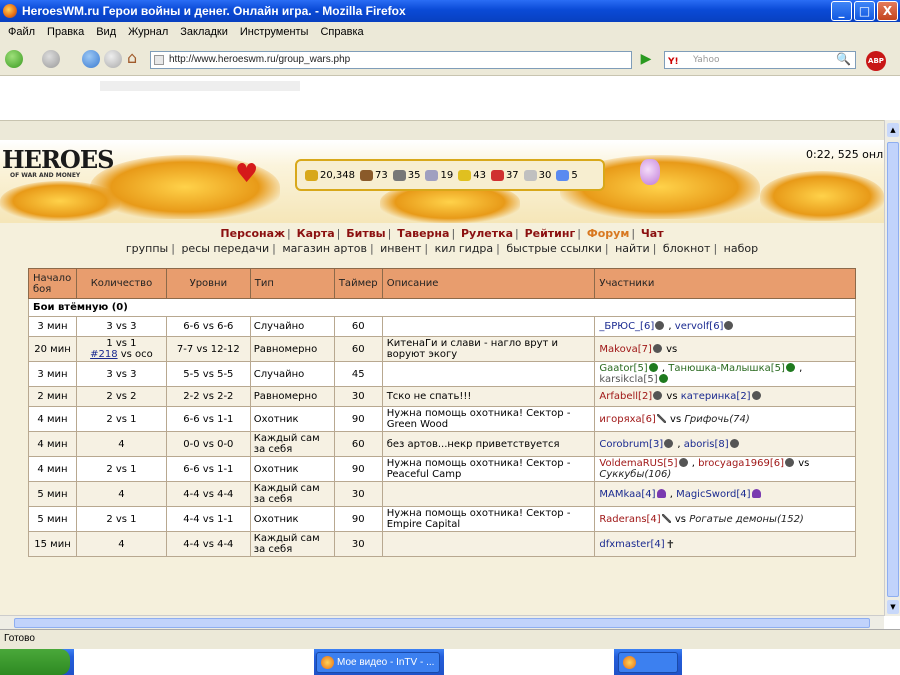 This screenshot has width=900, height=675. Describe the element at coordinates (65, 32) in the screenshot. I see `menu-edit: Правка` at that location.